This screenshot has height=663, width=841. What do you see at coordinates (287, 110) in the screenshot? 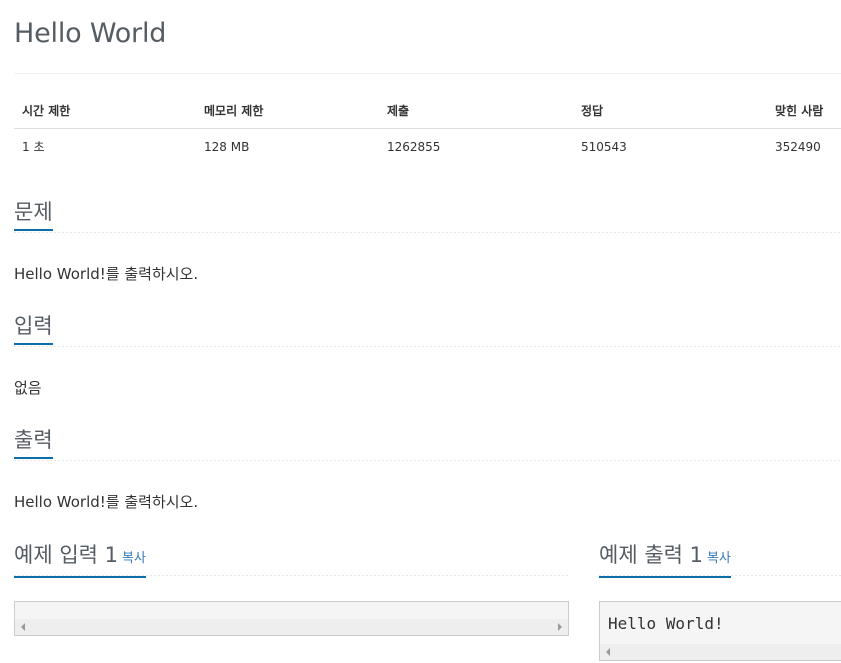
I see `header-memory-limit: 메모리 제한` at bounding box center [287, 110].